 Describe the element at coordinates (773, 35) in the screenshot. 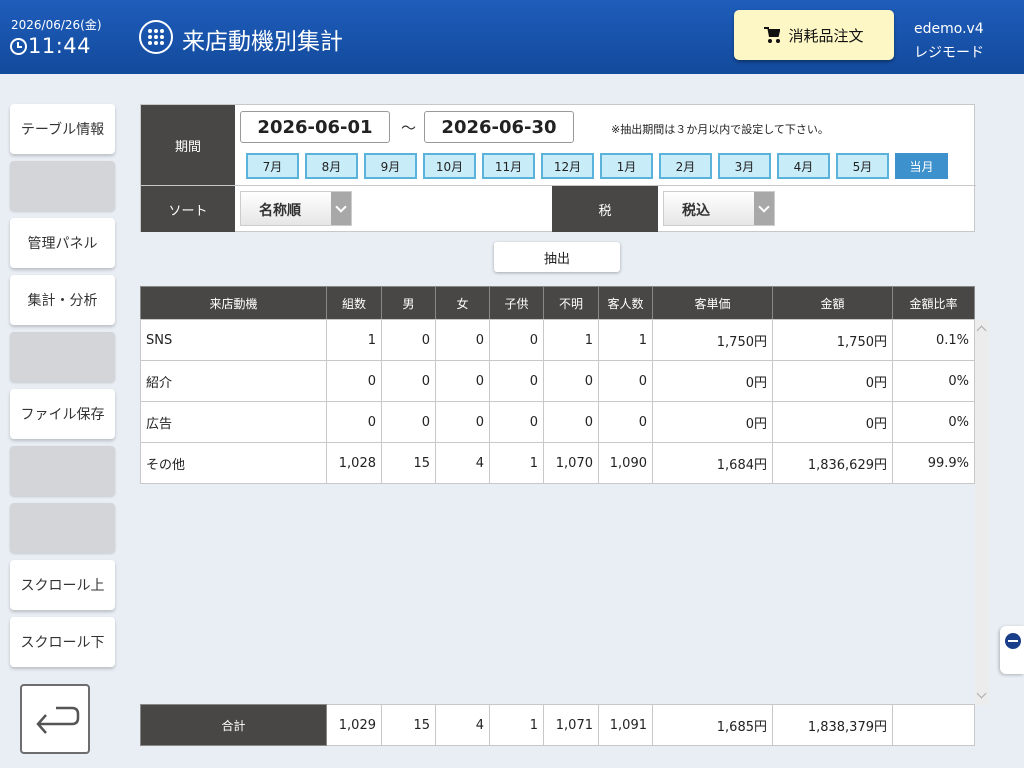

I see `cart-icon` at that location.